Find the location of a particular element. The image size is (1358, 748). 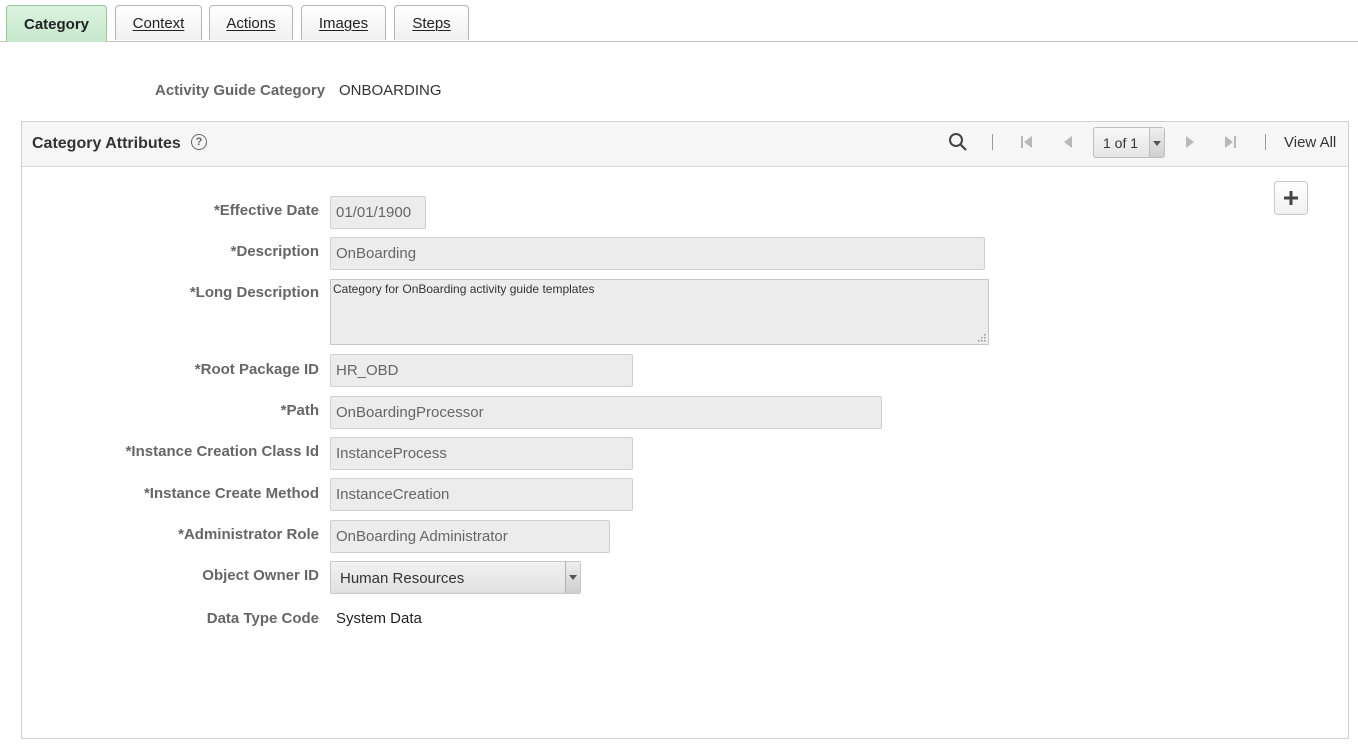

instance-create-method-label: *Instance Create Method is located at coordinates (231, 493).